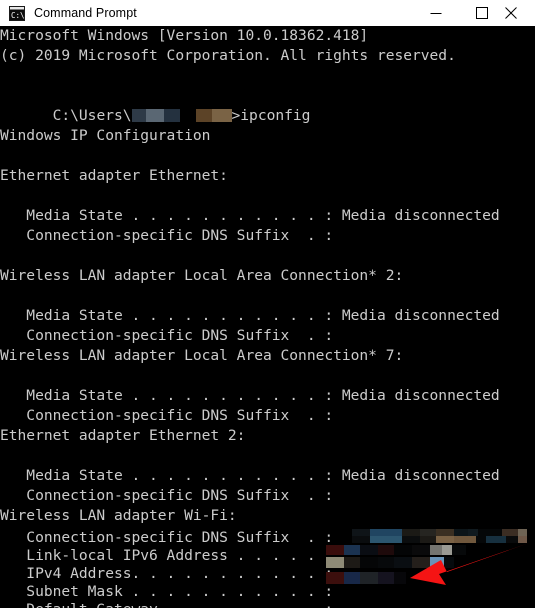 The width and height of the screenshot is (535, 608). I want to click on window-title: Command Prompt, so click(85, 13).